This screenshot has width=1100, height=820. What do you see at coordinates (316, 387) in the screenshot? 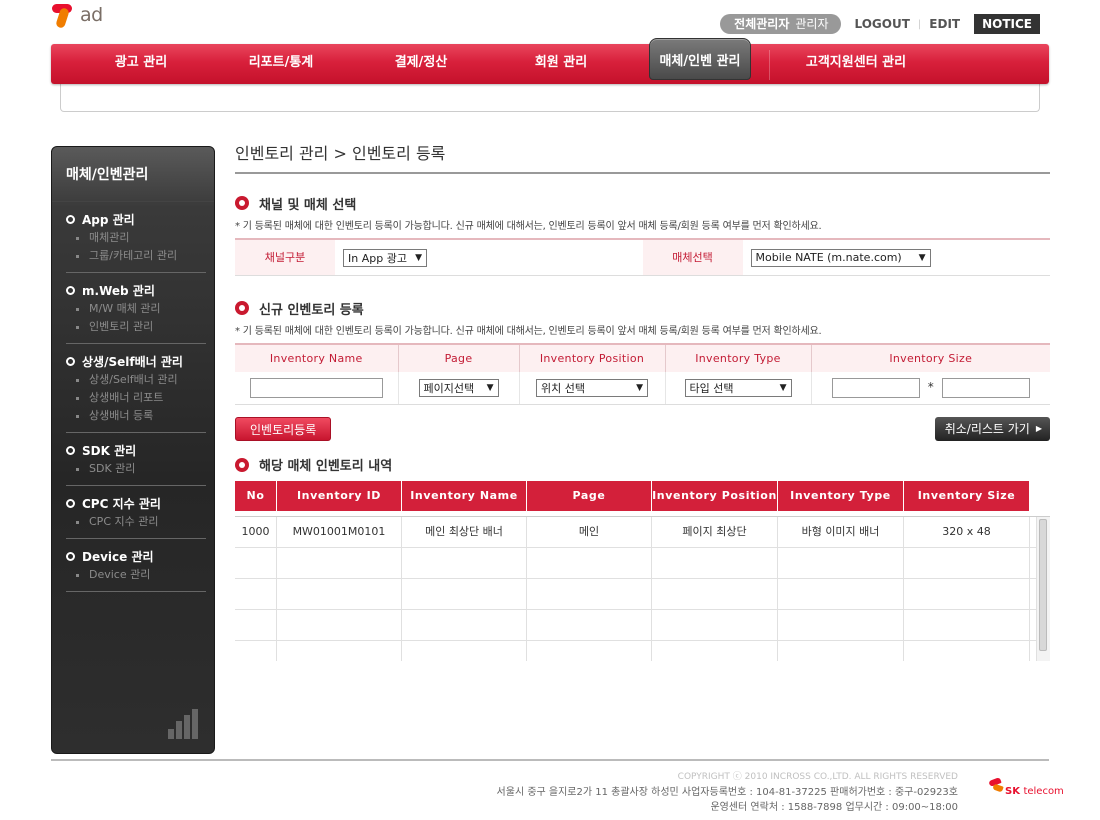
I see `inventory-name-input` at bounding box center [316, 387].